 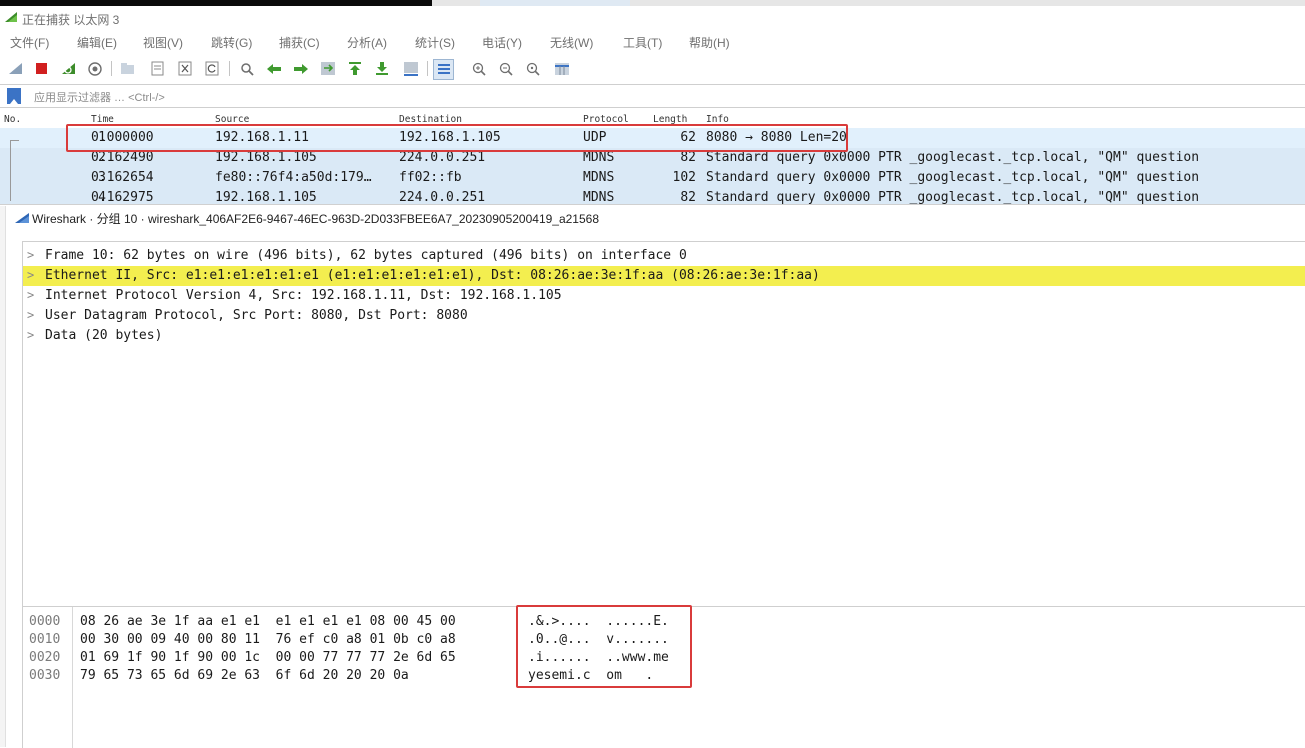 I want to click on hex-offset: 0010, so click(x=45, y=639).